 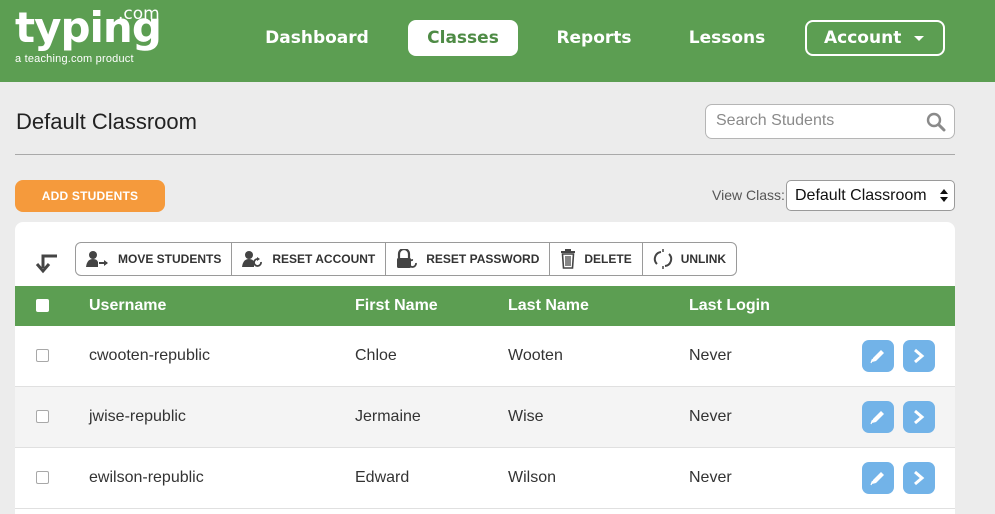 I want to click on header-divider, so click(x=485, y=154).